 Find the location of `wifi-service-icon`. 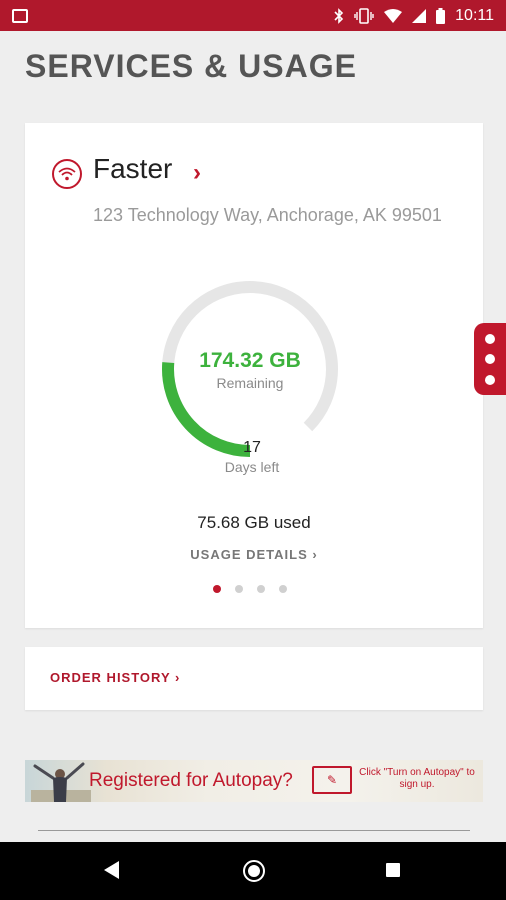

wifi-service-icon is located at coordinates (67, 174).